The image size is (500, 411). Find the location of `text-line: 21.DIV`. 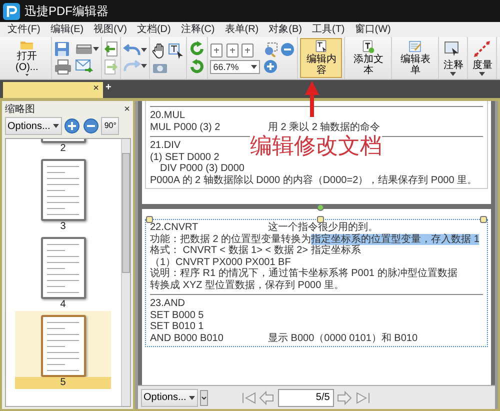

text-line: 21.DIV is located at coordinates (165, 146).